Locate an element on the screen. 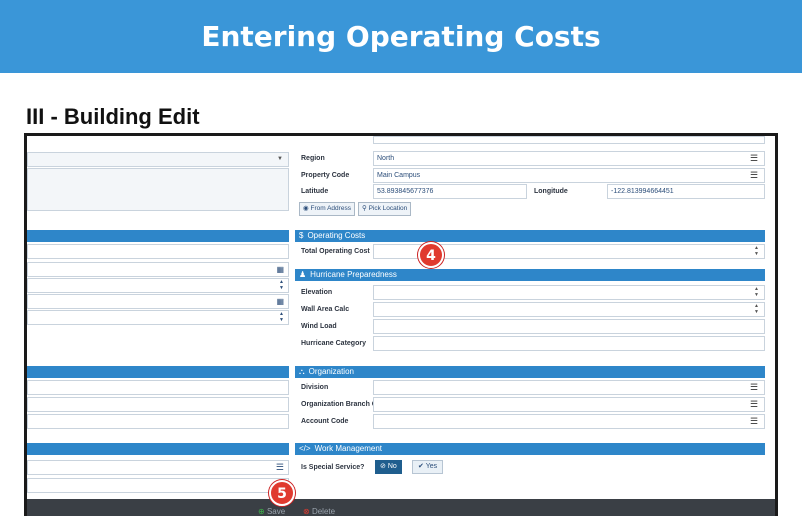 The height and width of the screenshot is (516, 802). yes-label: Yes is located at coordinates (431, 466).